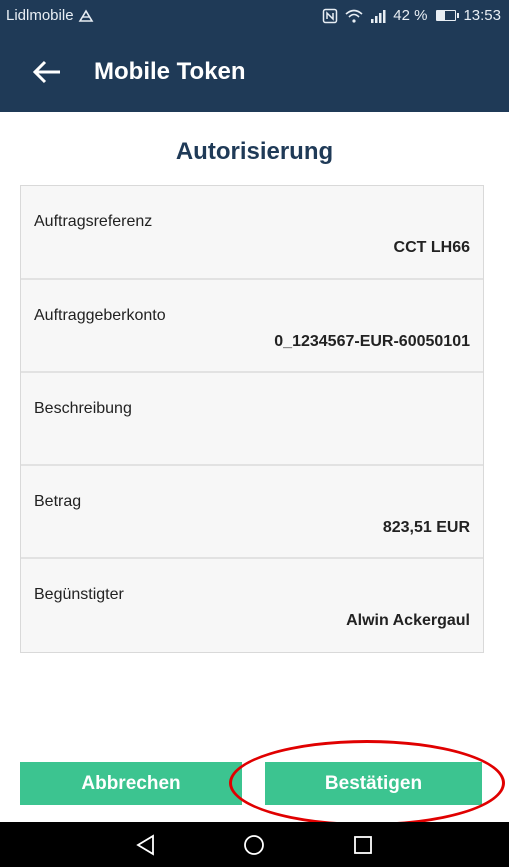 This screenshot has width=509, height=867. I want to click on detail-value: CCT LH66, so click(431, 247).